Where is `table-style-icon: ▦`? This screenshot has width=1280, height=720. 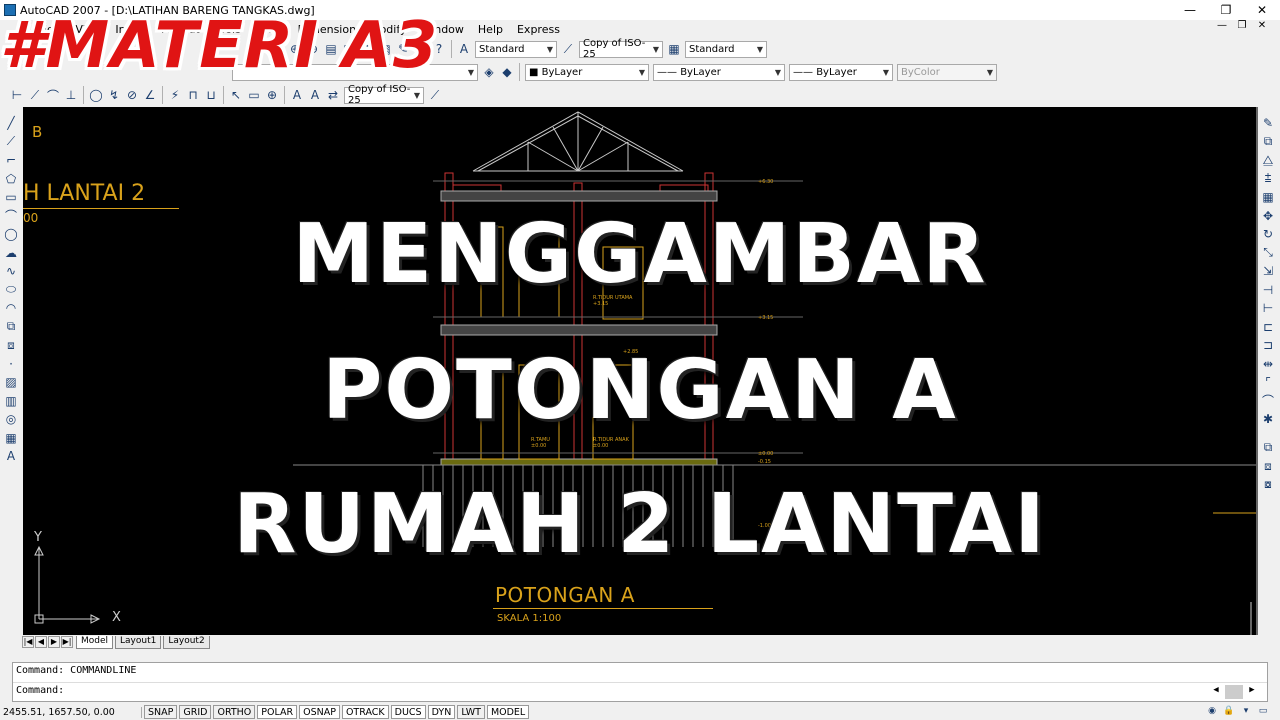 table-style-icon: ▦ is located at coordinates (674, 49).